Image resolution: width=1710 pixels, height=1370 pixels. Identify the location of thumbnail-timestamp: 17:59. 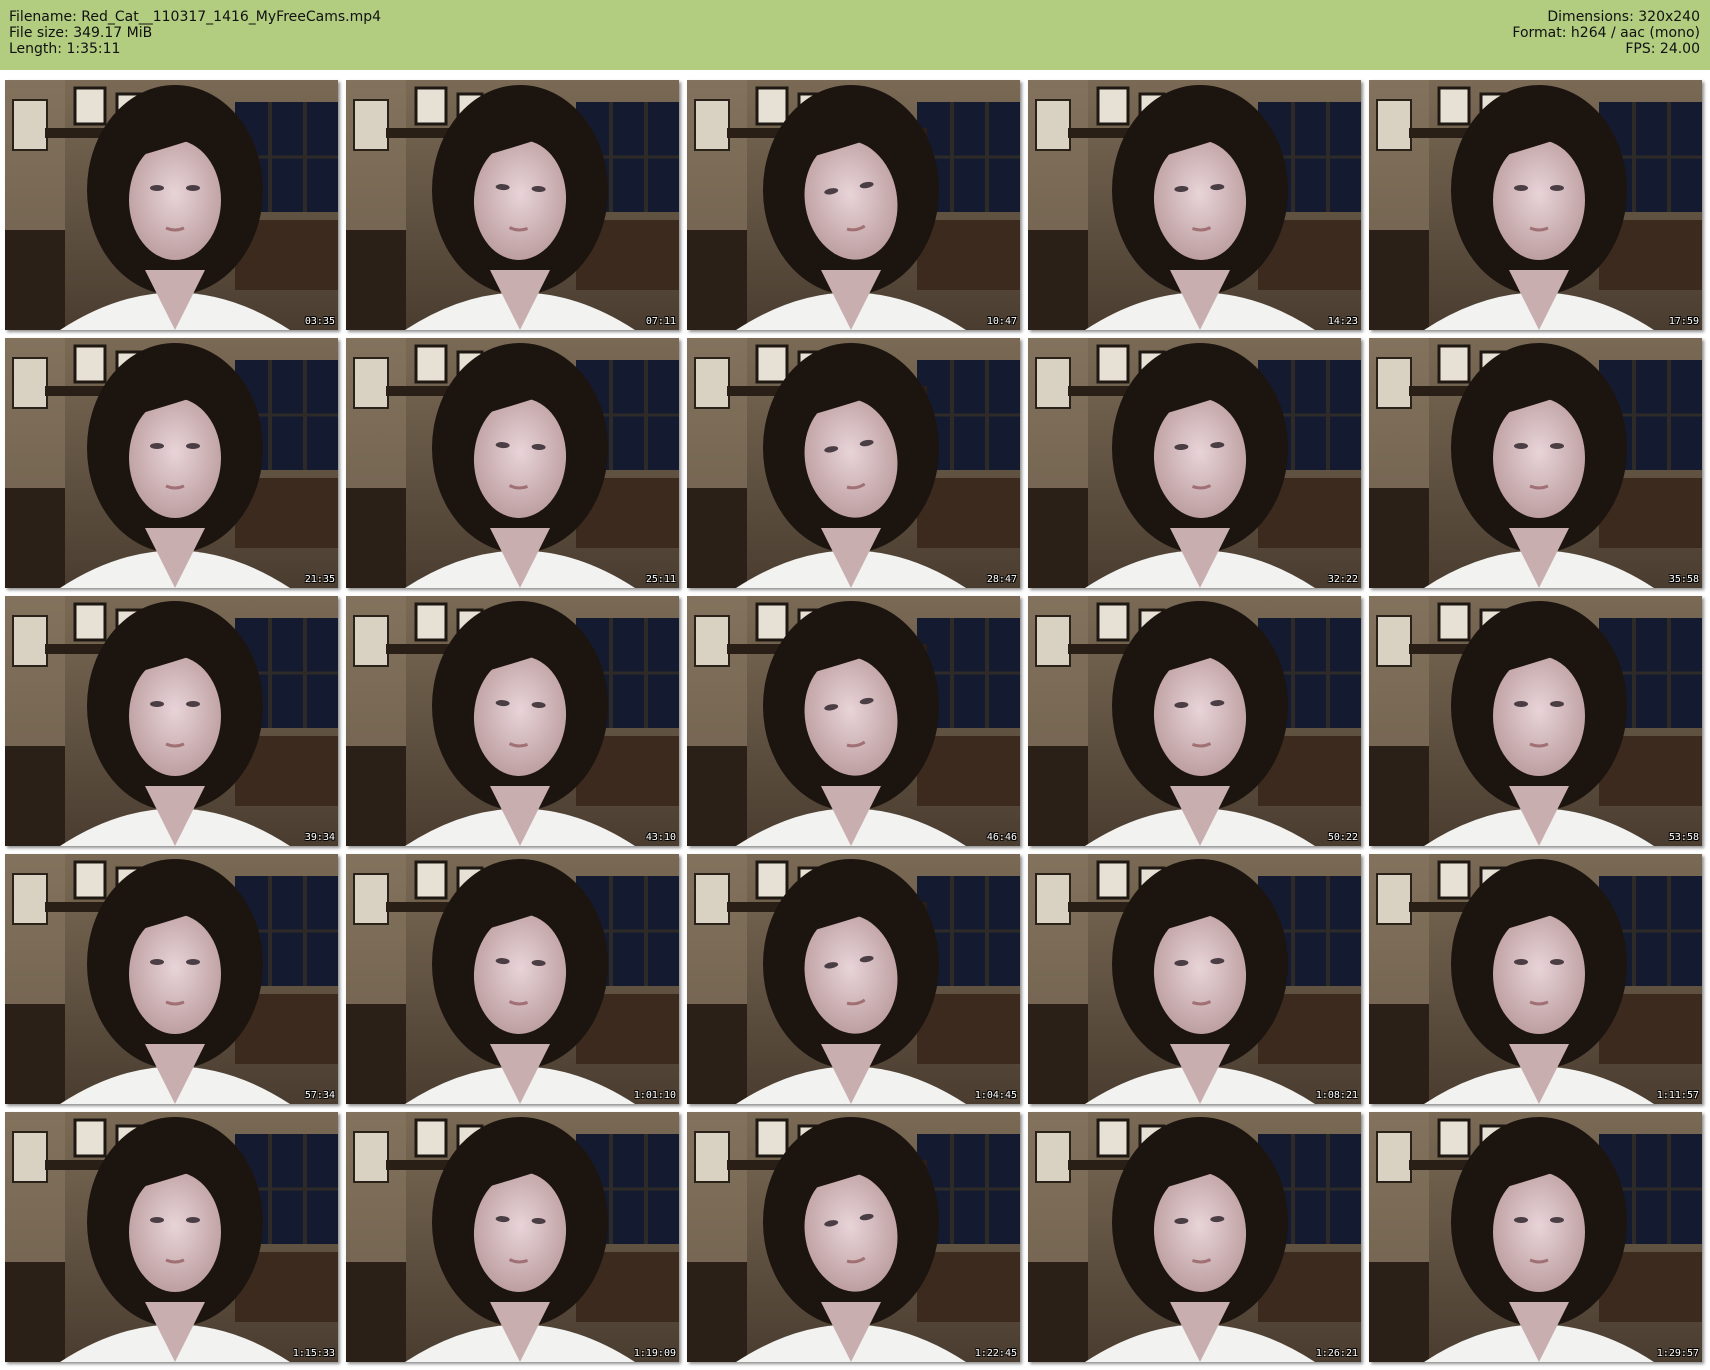
(1683, 321).